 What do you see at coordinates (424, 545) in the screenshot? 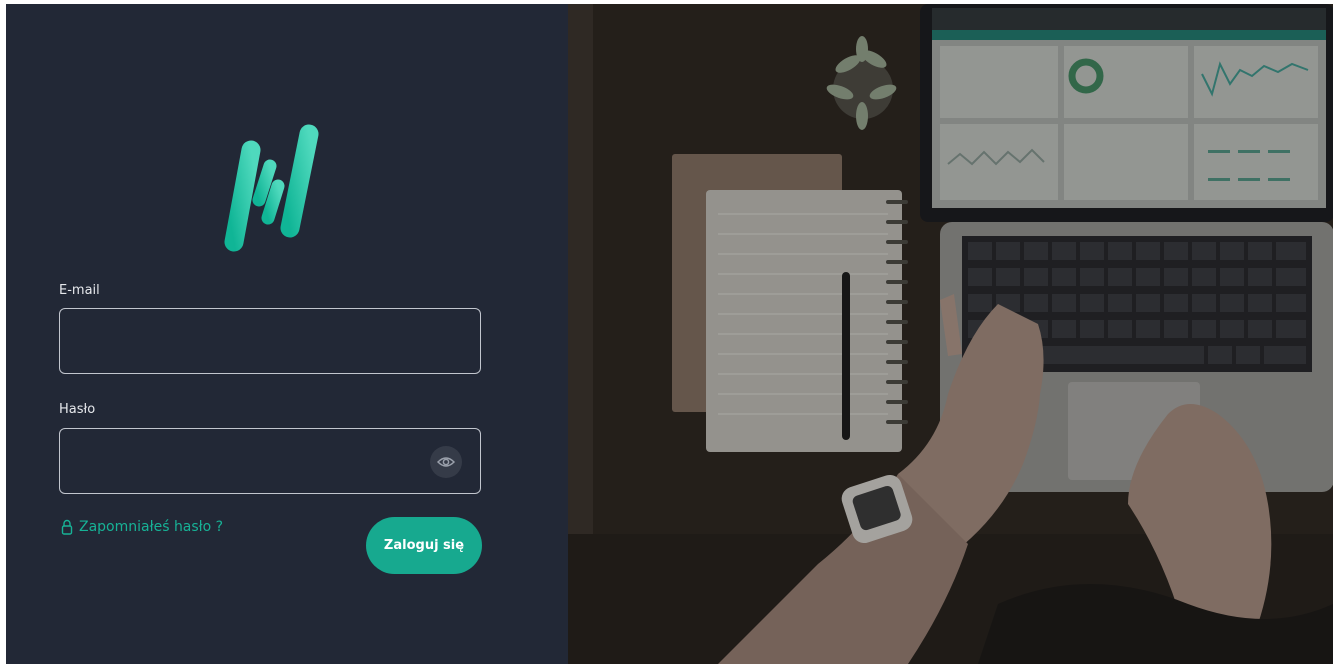
I see `login-button: Zaloguj się` at bounding box center [424, 545].